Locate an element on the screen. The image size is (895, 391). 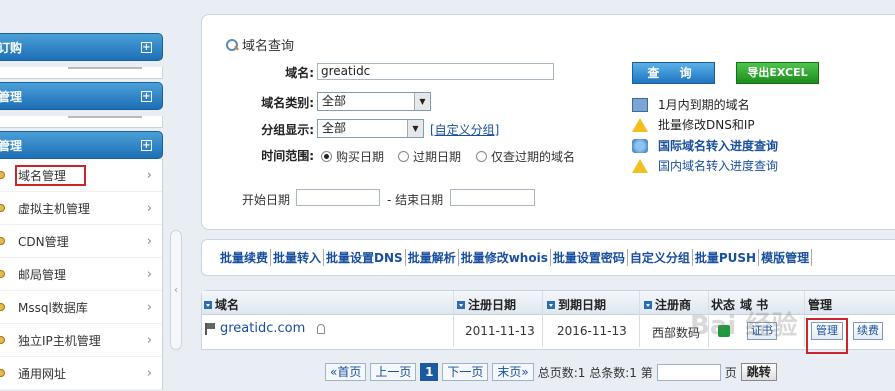
batch-push-link: 批量PUSH is located at coordinates (726, 257).